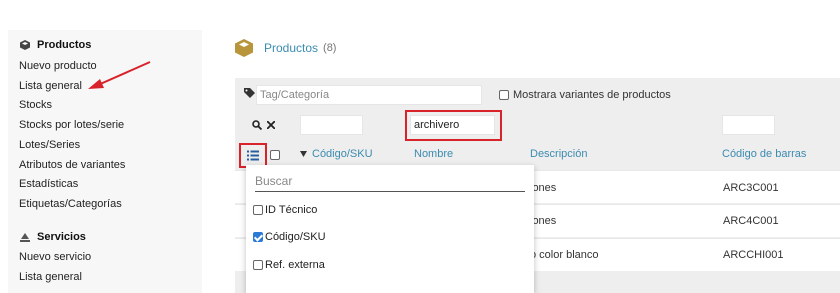  What do you see at coordinates (331, 125) in the screenshot?
I see `code-filter-input` at bounding box center [331, 125].